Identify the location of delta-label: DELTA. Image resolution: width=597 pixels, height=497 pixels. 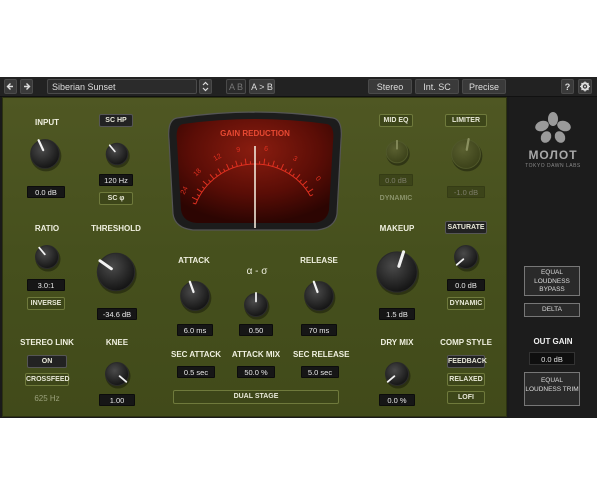
(552, 309).